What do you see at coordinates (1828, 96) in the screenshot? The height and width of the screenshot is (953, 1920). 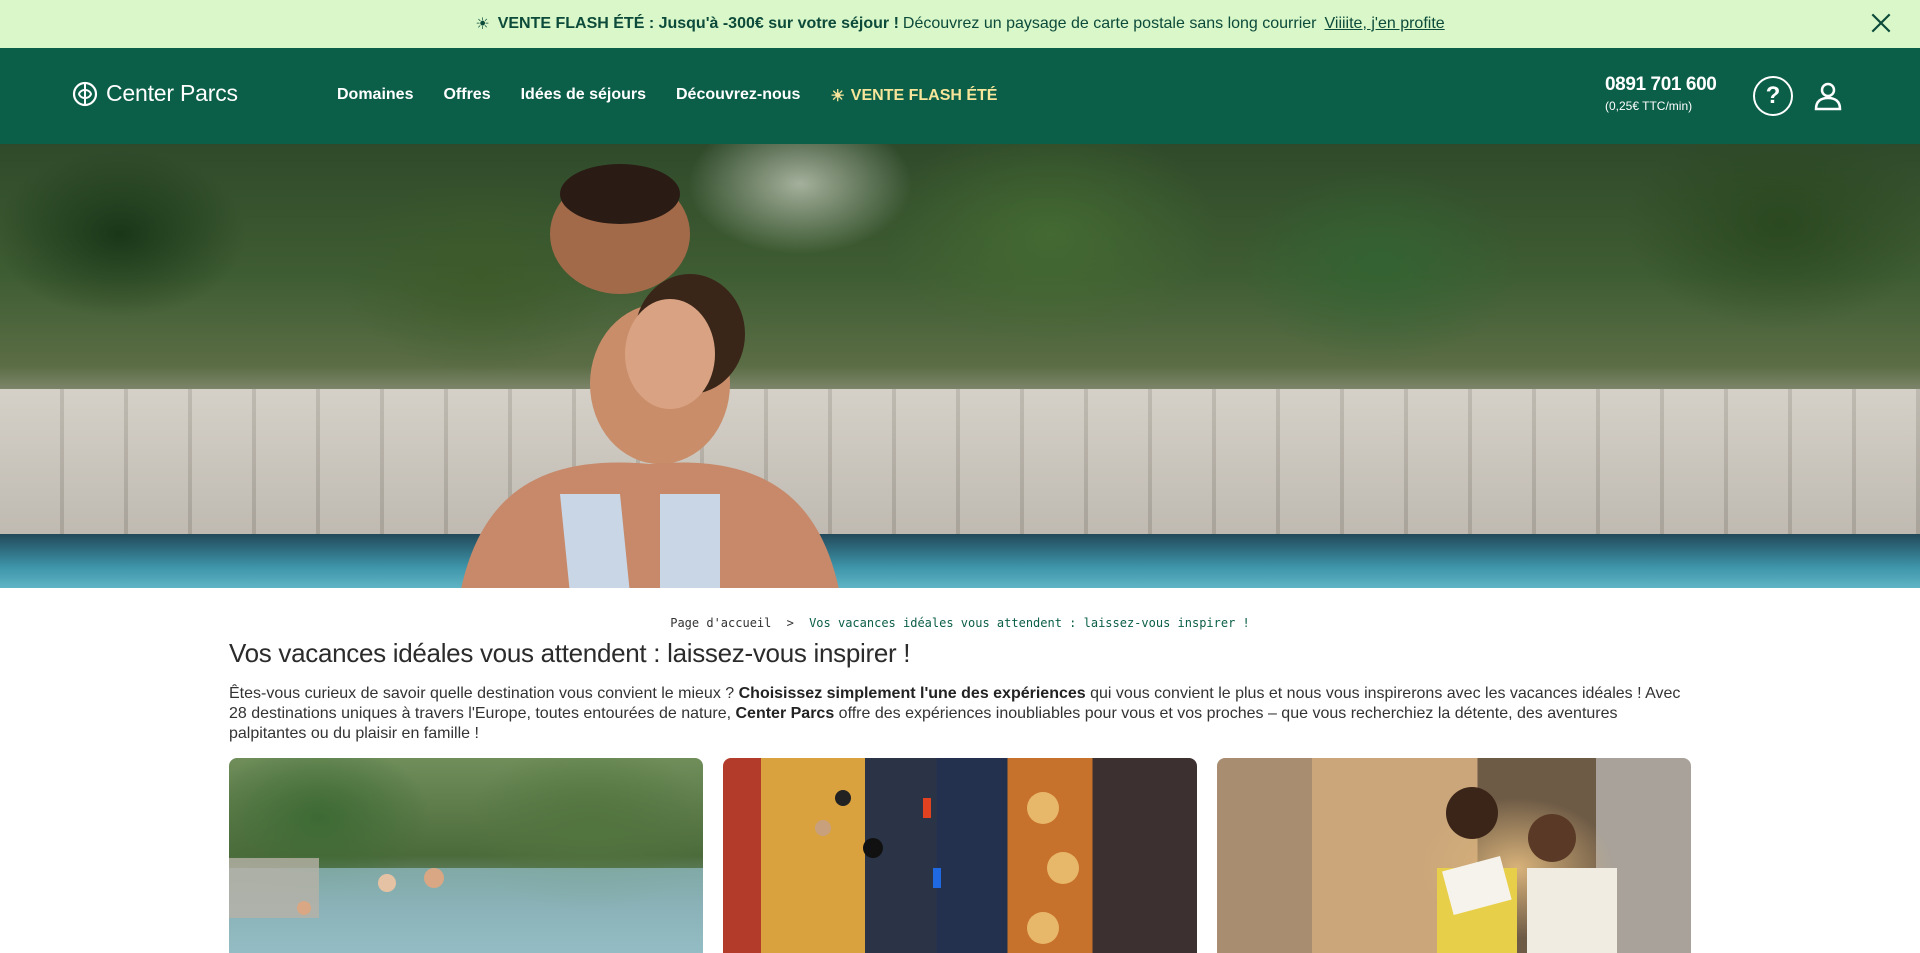 I see `user-icon` at bounding box center [1828, 96].